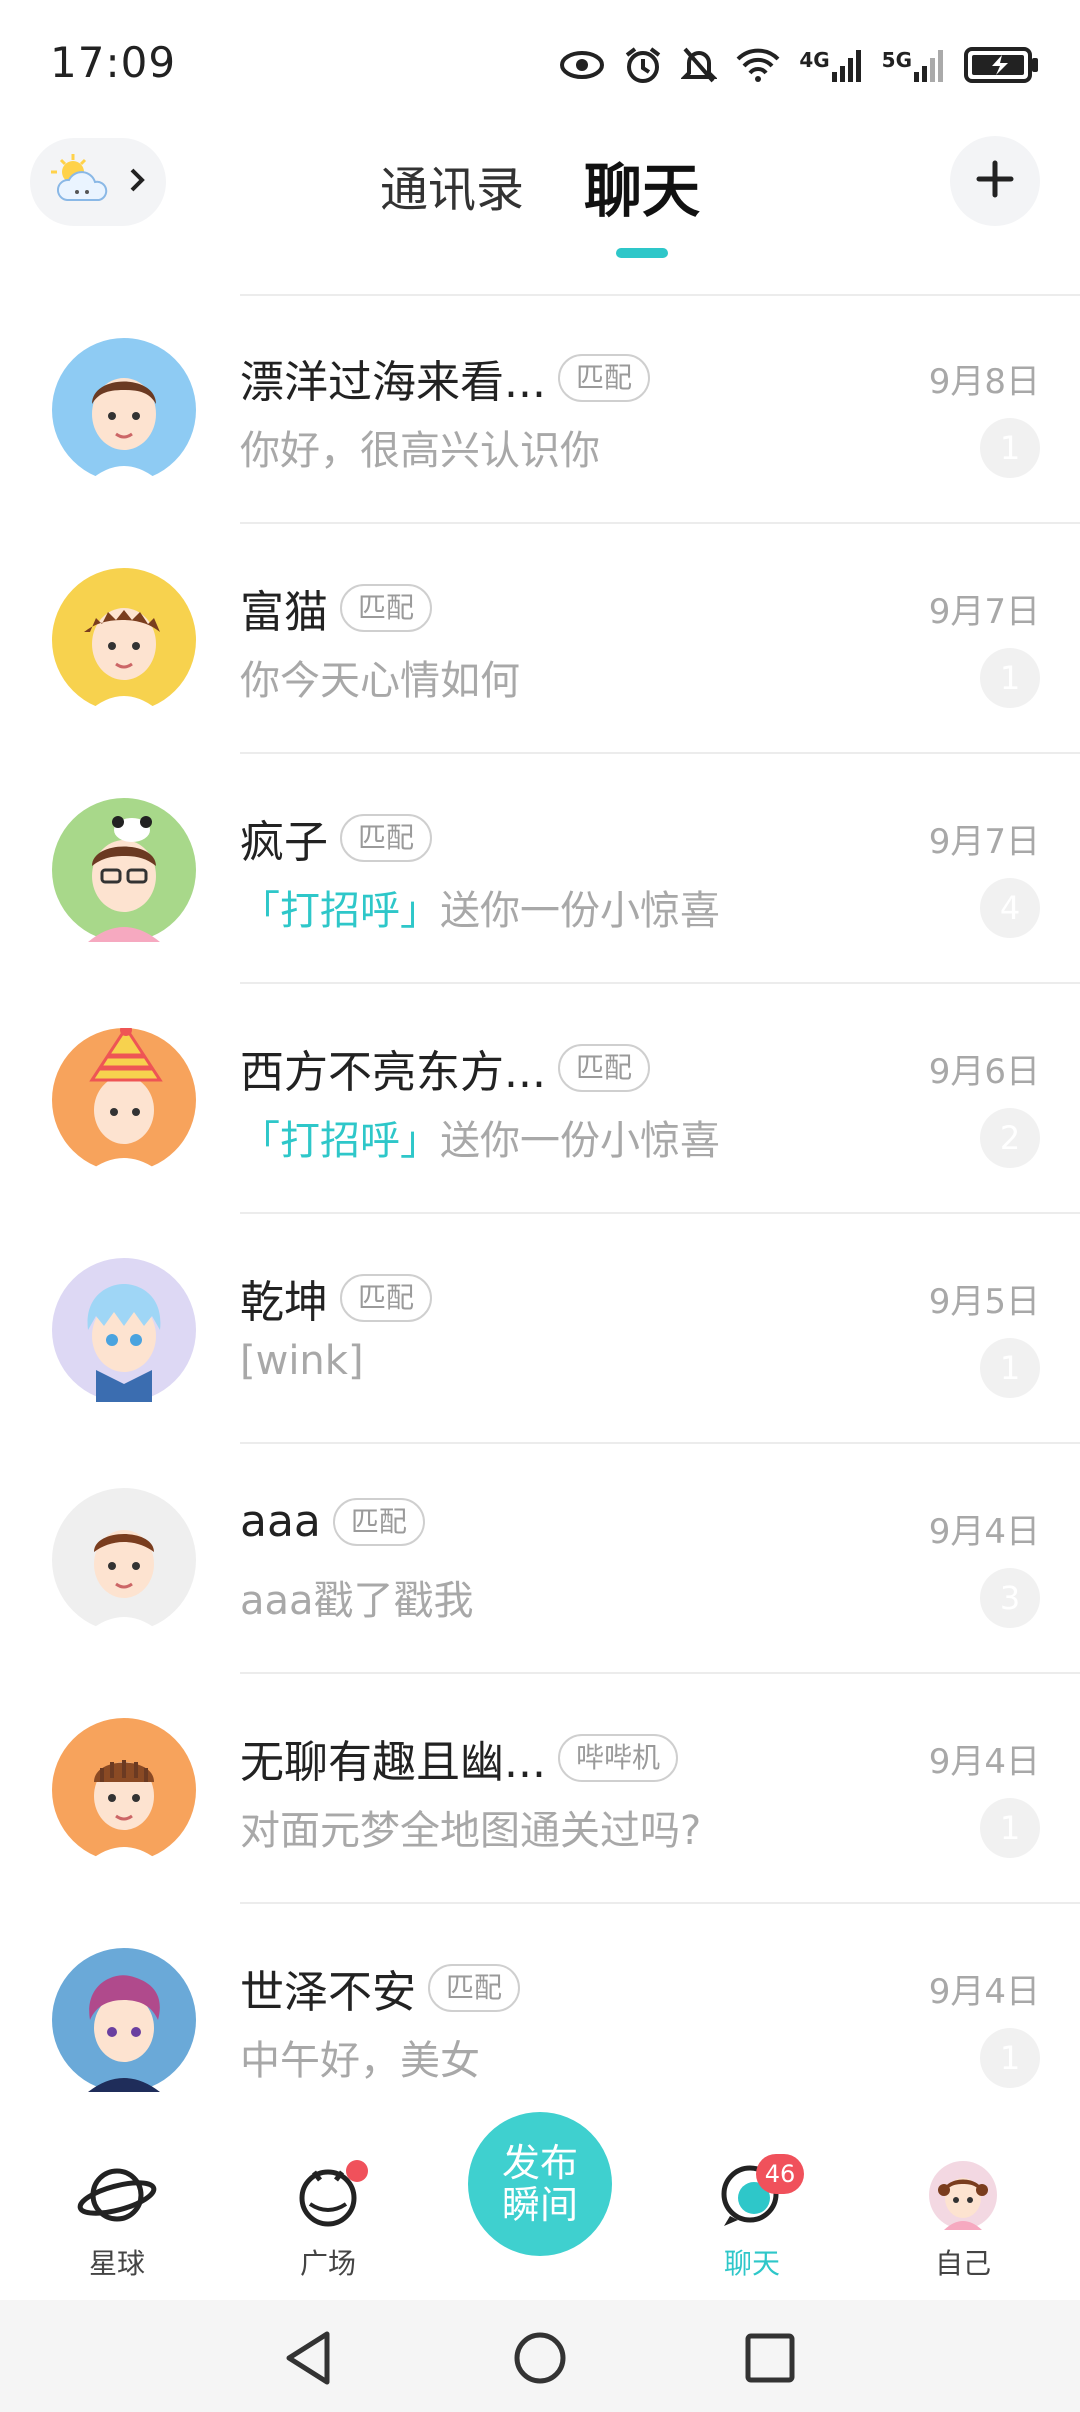 The image size is (1080, 2412). I want to click on chat-item: aaa 匹配 9月4日 aaa戳了戳我 3, so click(540, 1560).